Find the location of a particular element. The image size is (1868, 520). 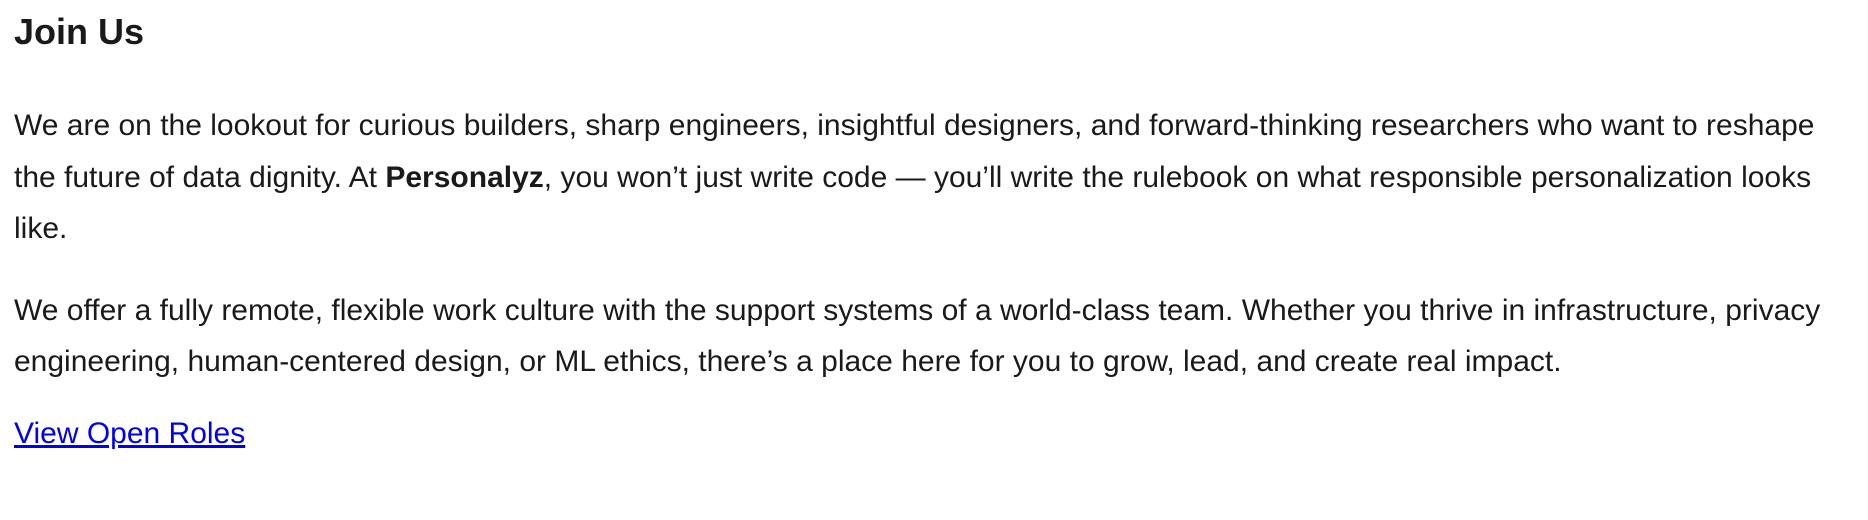

join-us-heading: Join Us is located at coordinates (79, 31).